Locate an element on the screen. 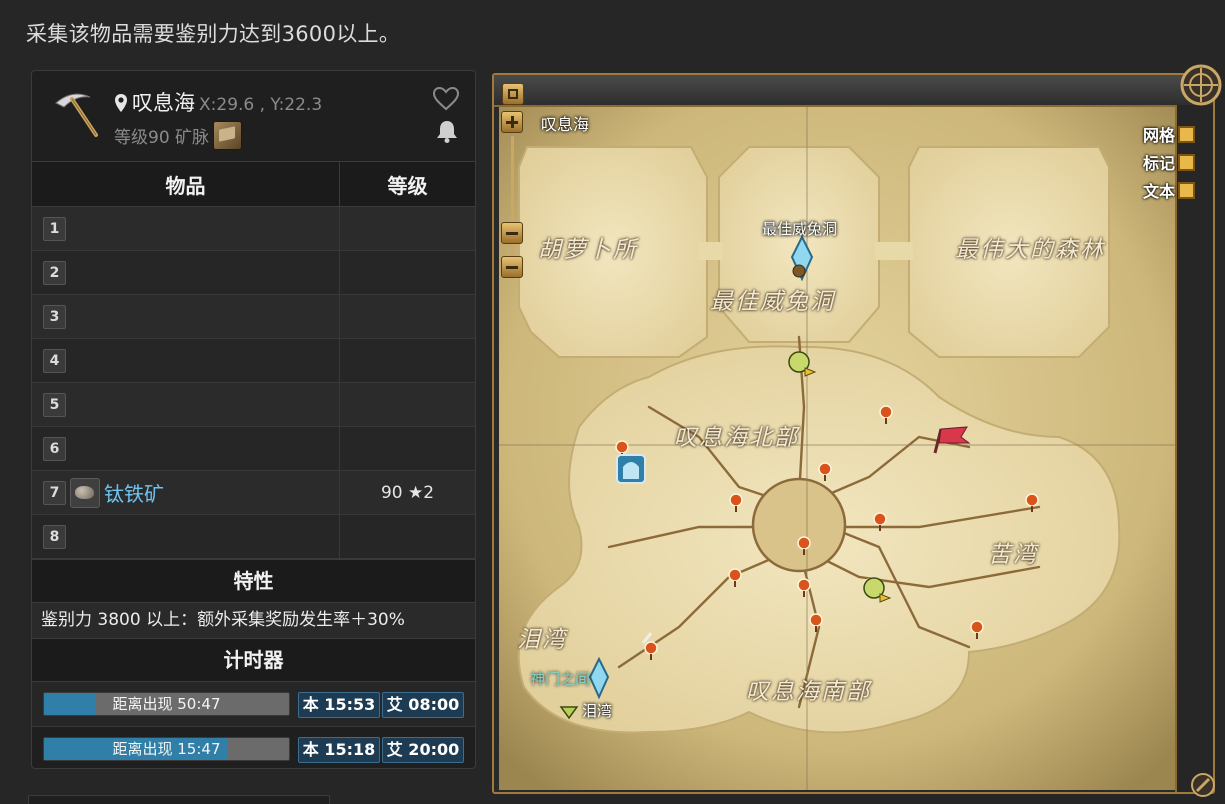 This screenshot has width=1225, height=804. table-row: 4 is located at coordinates (253, 360).